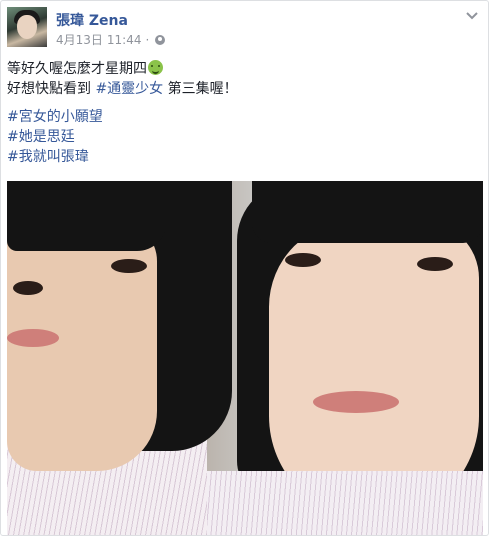  I want to click on nauseated-face-icon, so click(155, 67).